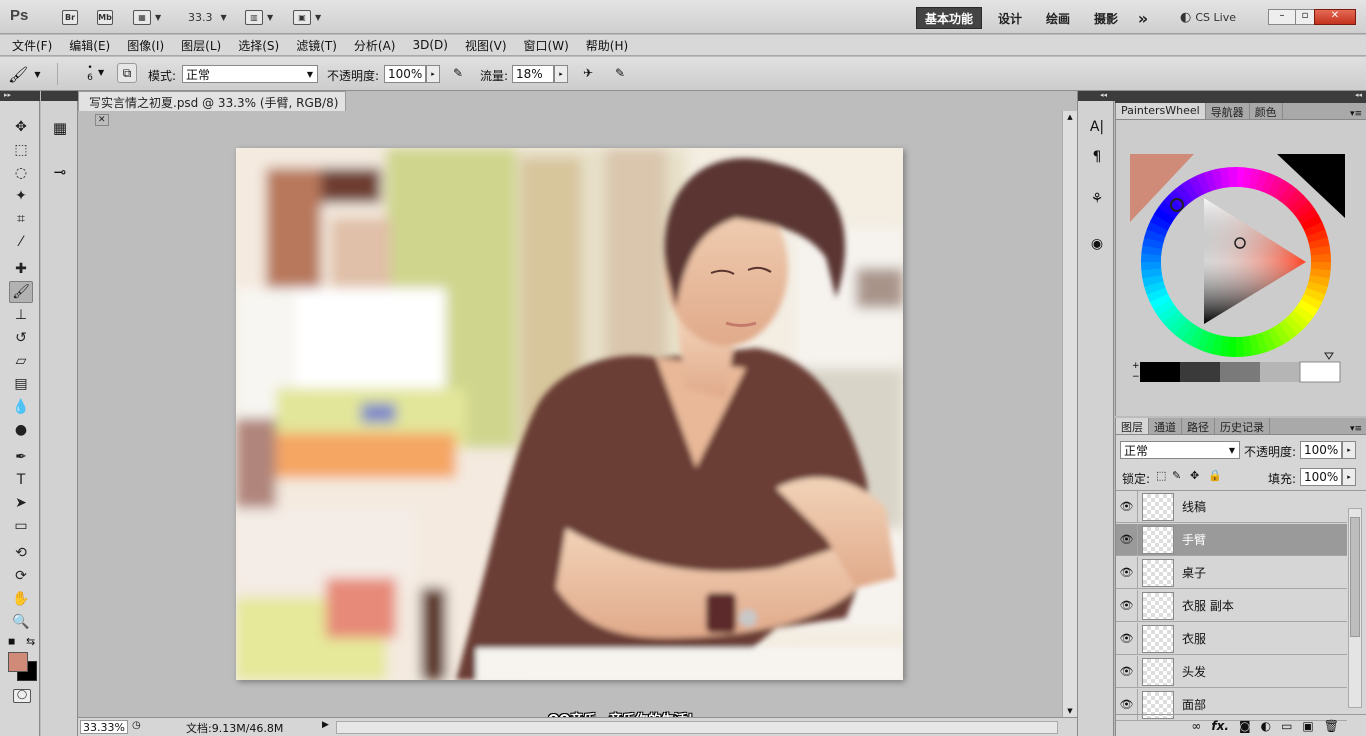 The image size is (1366, 736). I want to click on pressure-size-icon: ✎, so click(620, 73).